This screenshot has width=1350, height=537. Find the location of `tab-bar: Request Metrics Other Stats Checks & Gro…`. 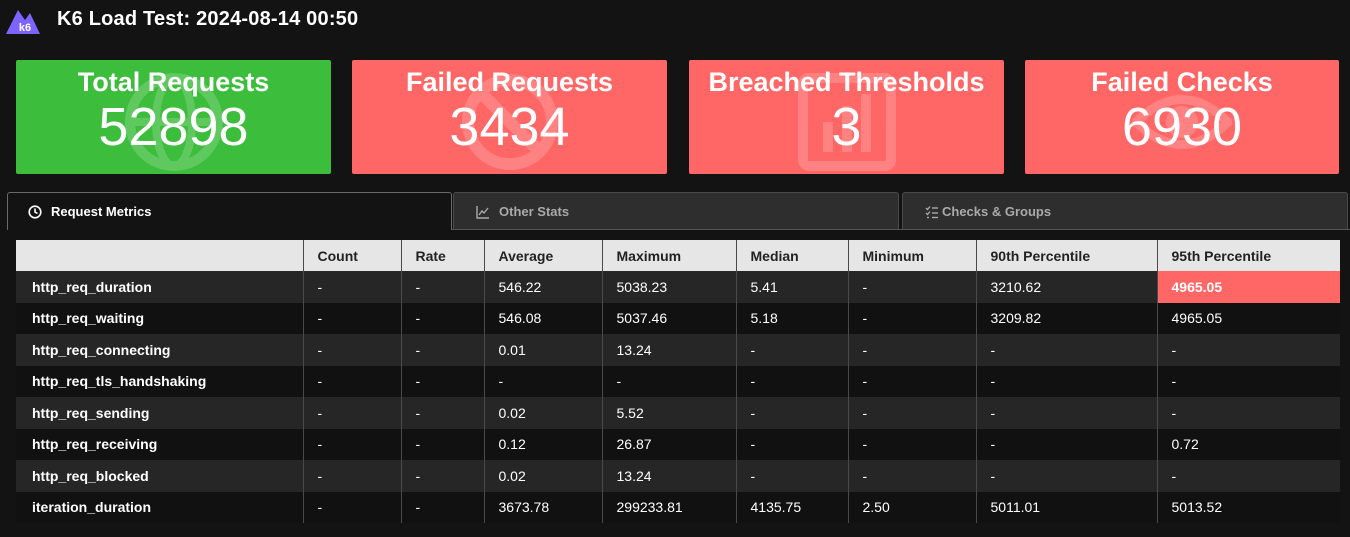

tab-bar: Request Metrics Other Stats Checks & Gro… is located at coordinates (675, 211).